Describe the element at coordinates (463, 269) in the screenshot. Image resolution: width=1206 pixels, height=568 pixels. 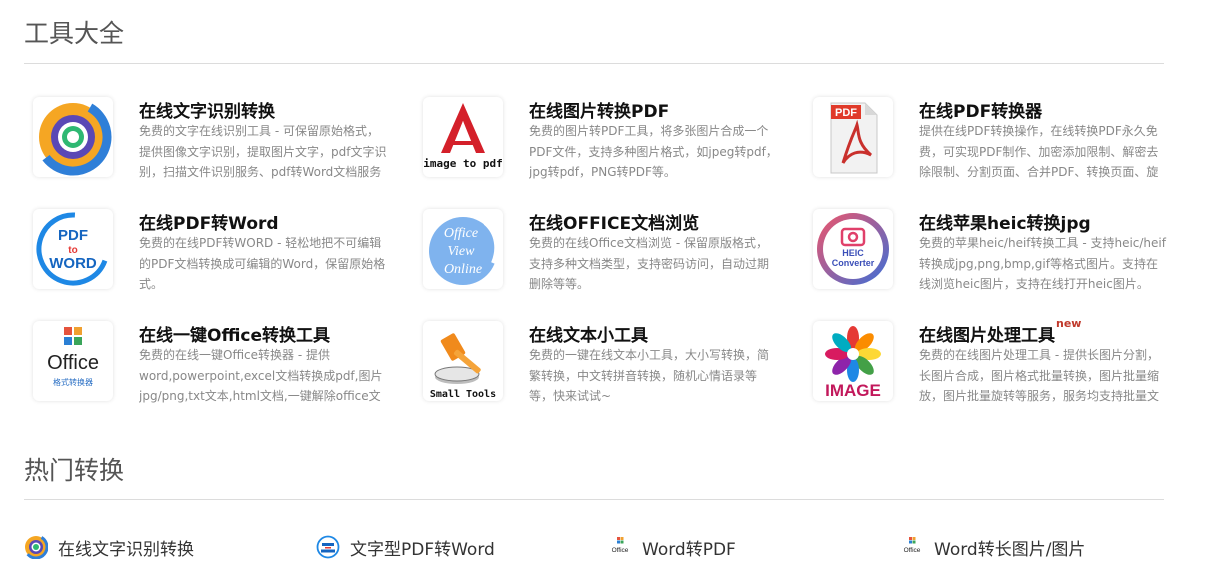
I see `office-view-line3: Online` at that location.